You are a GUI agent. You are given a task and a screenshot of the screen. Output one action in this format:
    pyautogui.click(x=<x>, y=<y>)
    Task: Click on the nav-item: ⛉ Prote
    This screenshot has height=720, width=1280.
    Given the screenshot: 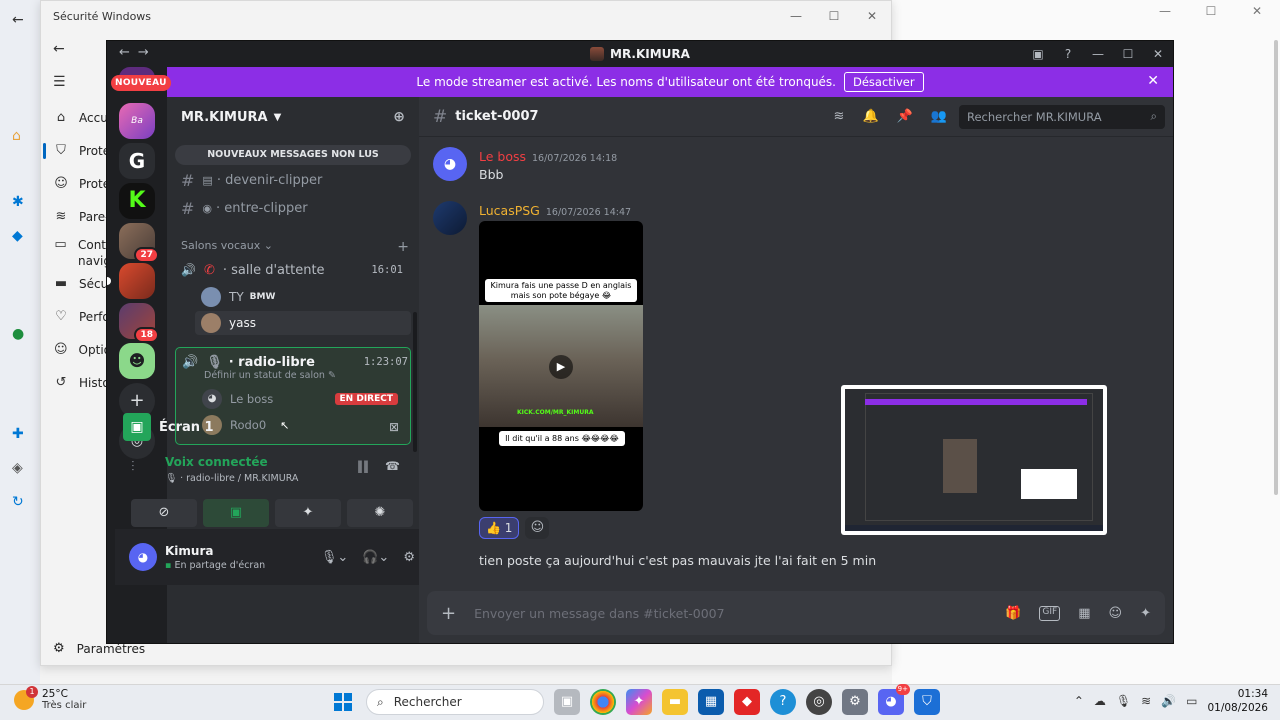 What is the action you would take?
    pyautogui.click(x=76, y=150)
    